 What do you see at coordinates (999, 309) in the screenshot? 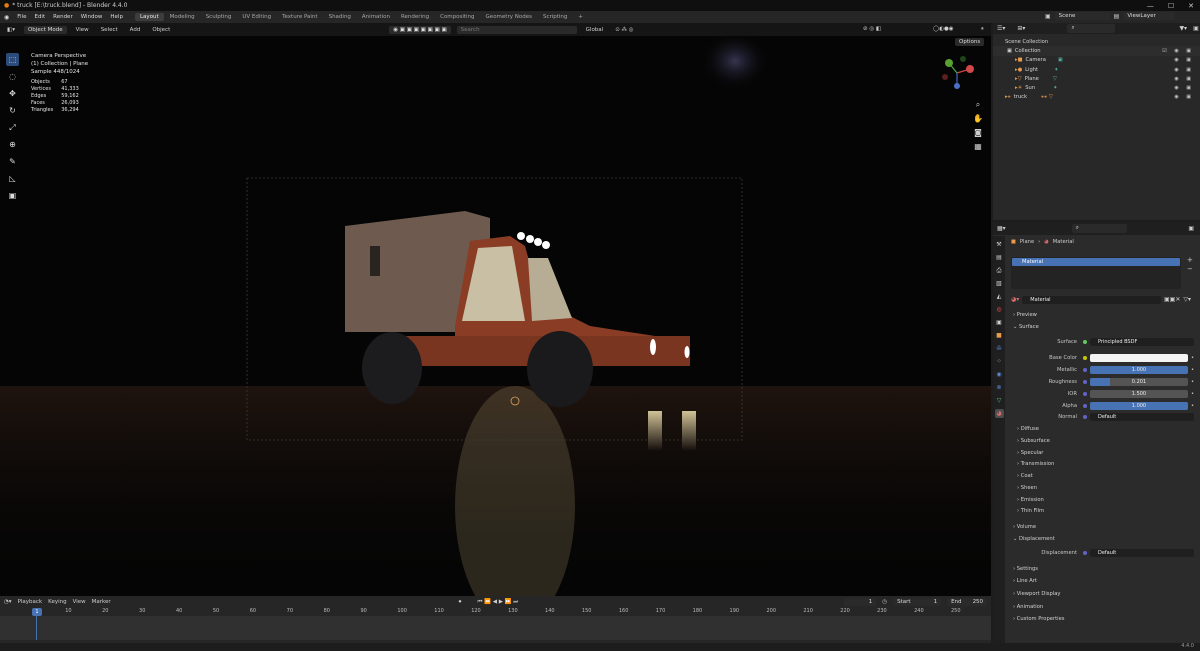
I see `world-tab-icon: ◍` at bounding box center [999, 309].